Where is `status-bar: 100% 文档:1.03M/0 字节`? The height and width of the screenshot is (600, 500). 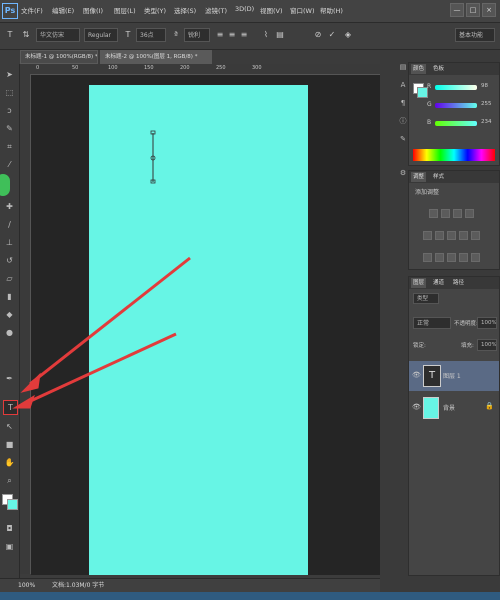 status-bar: 100% 文档:1.03M/0 字节 is located at coordinates (190, 585).